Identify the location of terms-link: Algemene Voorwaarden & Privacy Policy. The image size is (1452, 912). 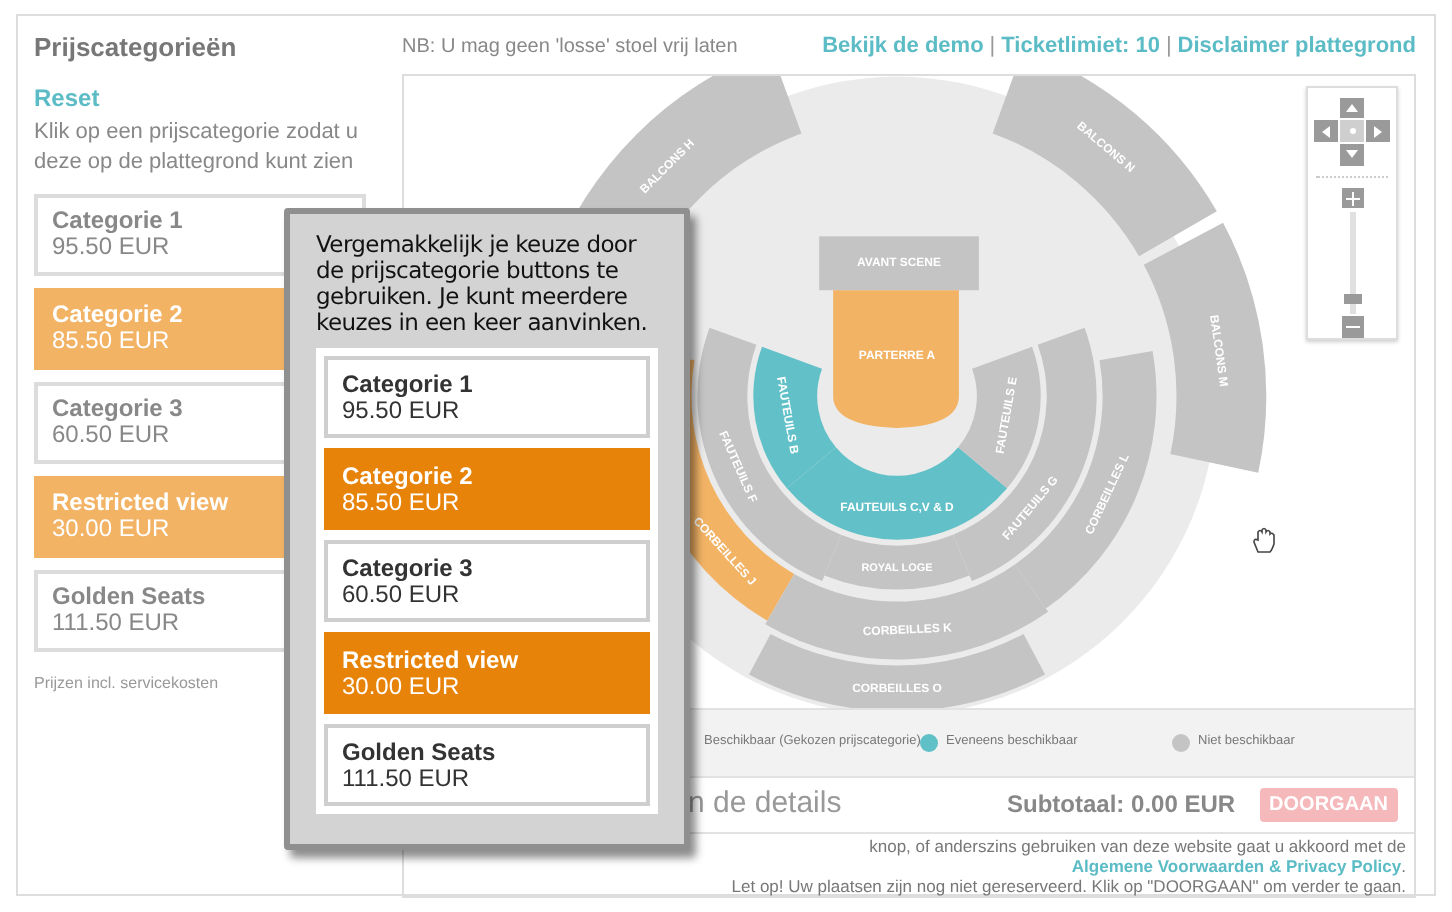
(1236, 865).